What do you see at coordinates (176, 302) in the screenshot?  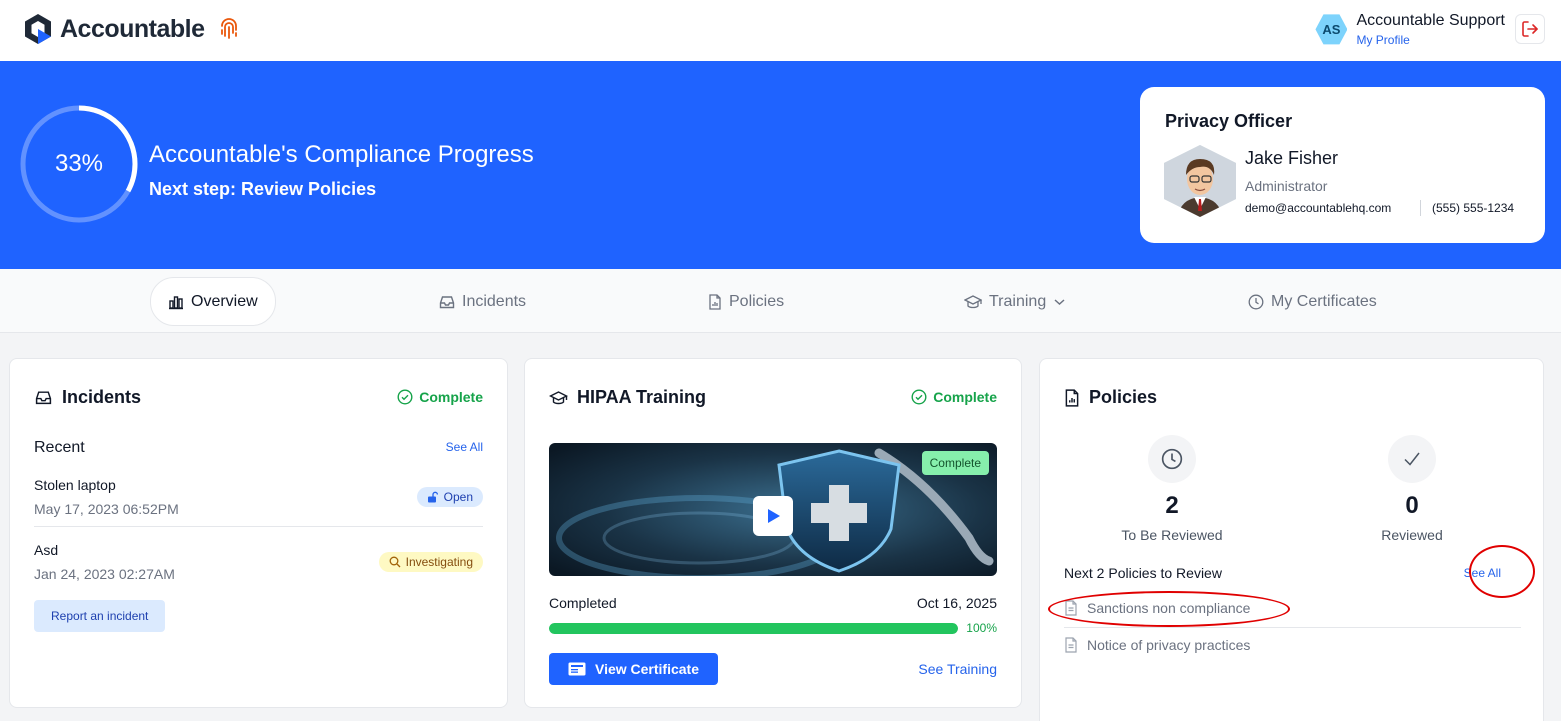 I see `chart-icon` at bounding box center [176, 302].